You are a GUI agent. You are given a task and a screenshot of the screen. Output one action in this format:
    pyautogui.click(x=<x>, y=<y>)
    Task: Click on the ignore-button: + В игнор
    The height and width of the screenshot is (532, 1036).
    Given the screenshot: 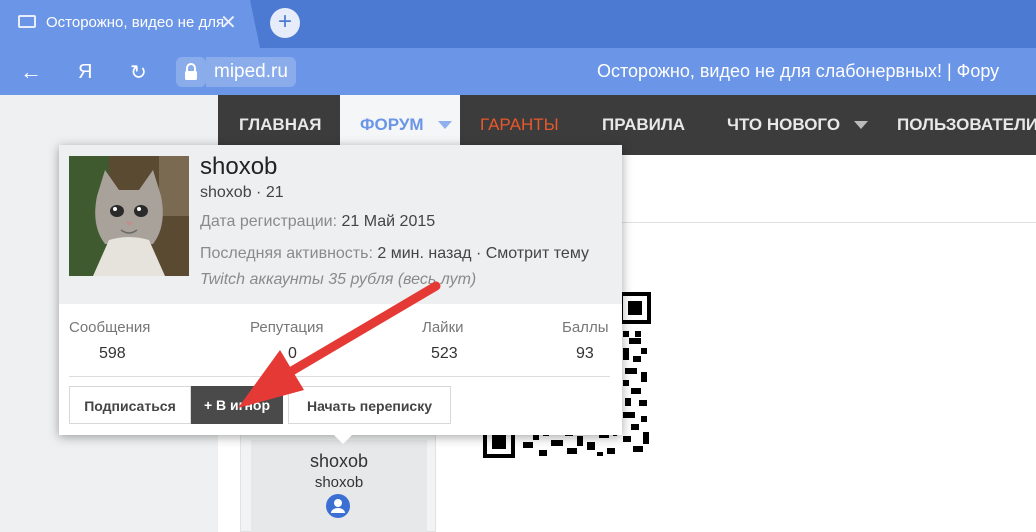 What is the action you would take?
    pyautogui.click(x=237, y=405)
    